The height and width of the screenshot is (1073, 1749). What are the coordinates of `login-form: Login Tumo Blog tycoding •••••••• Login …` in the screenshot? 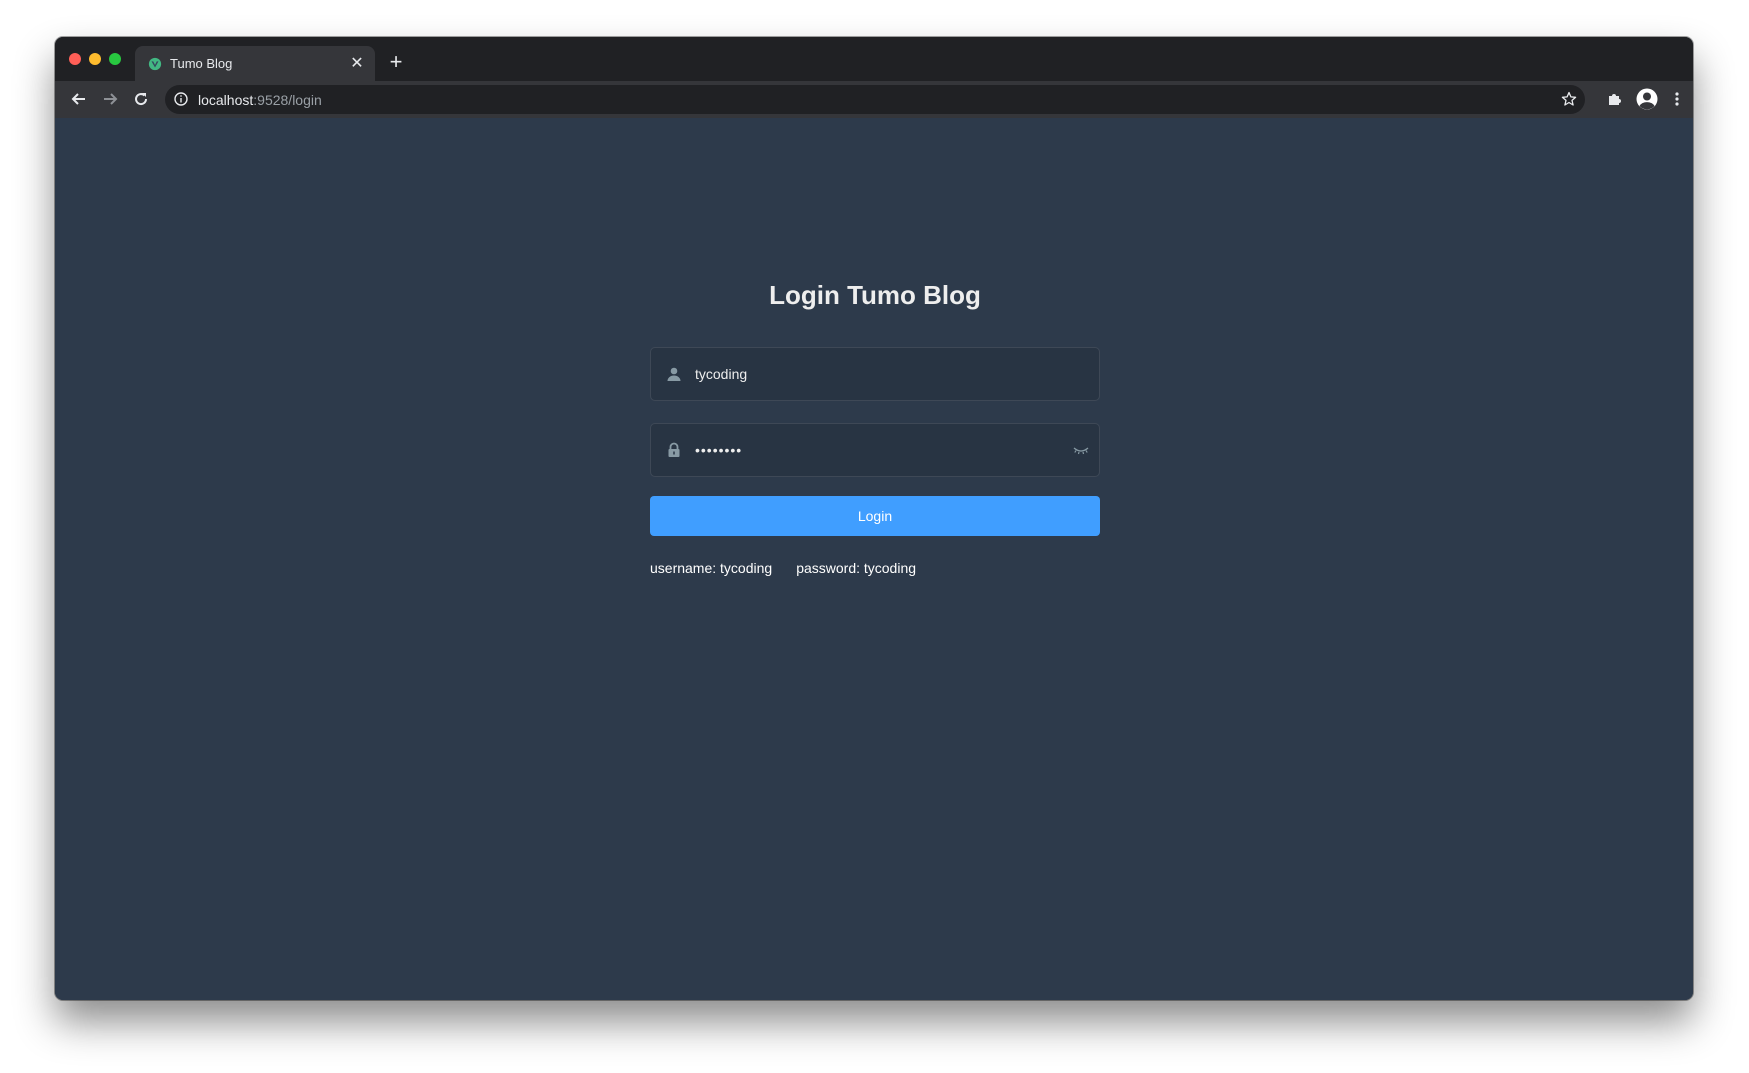 It's located at (875, 427).